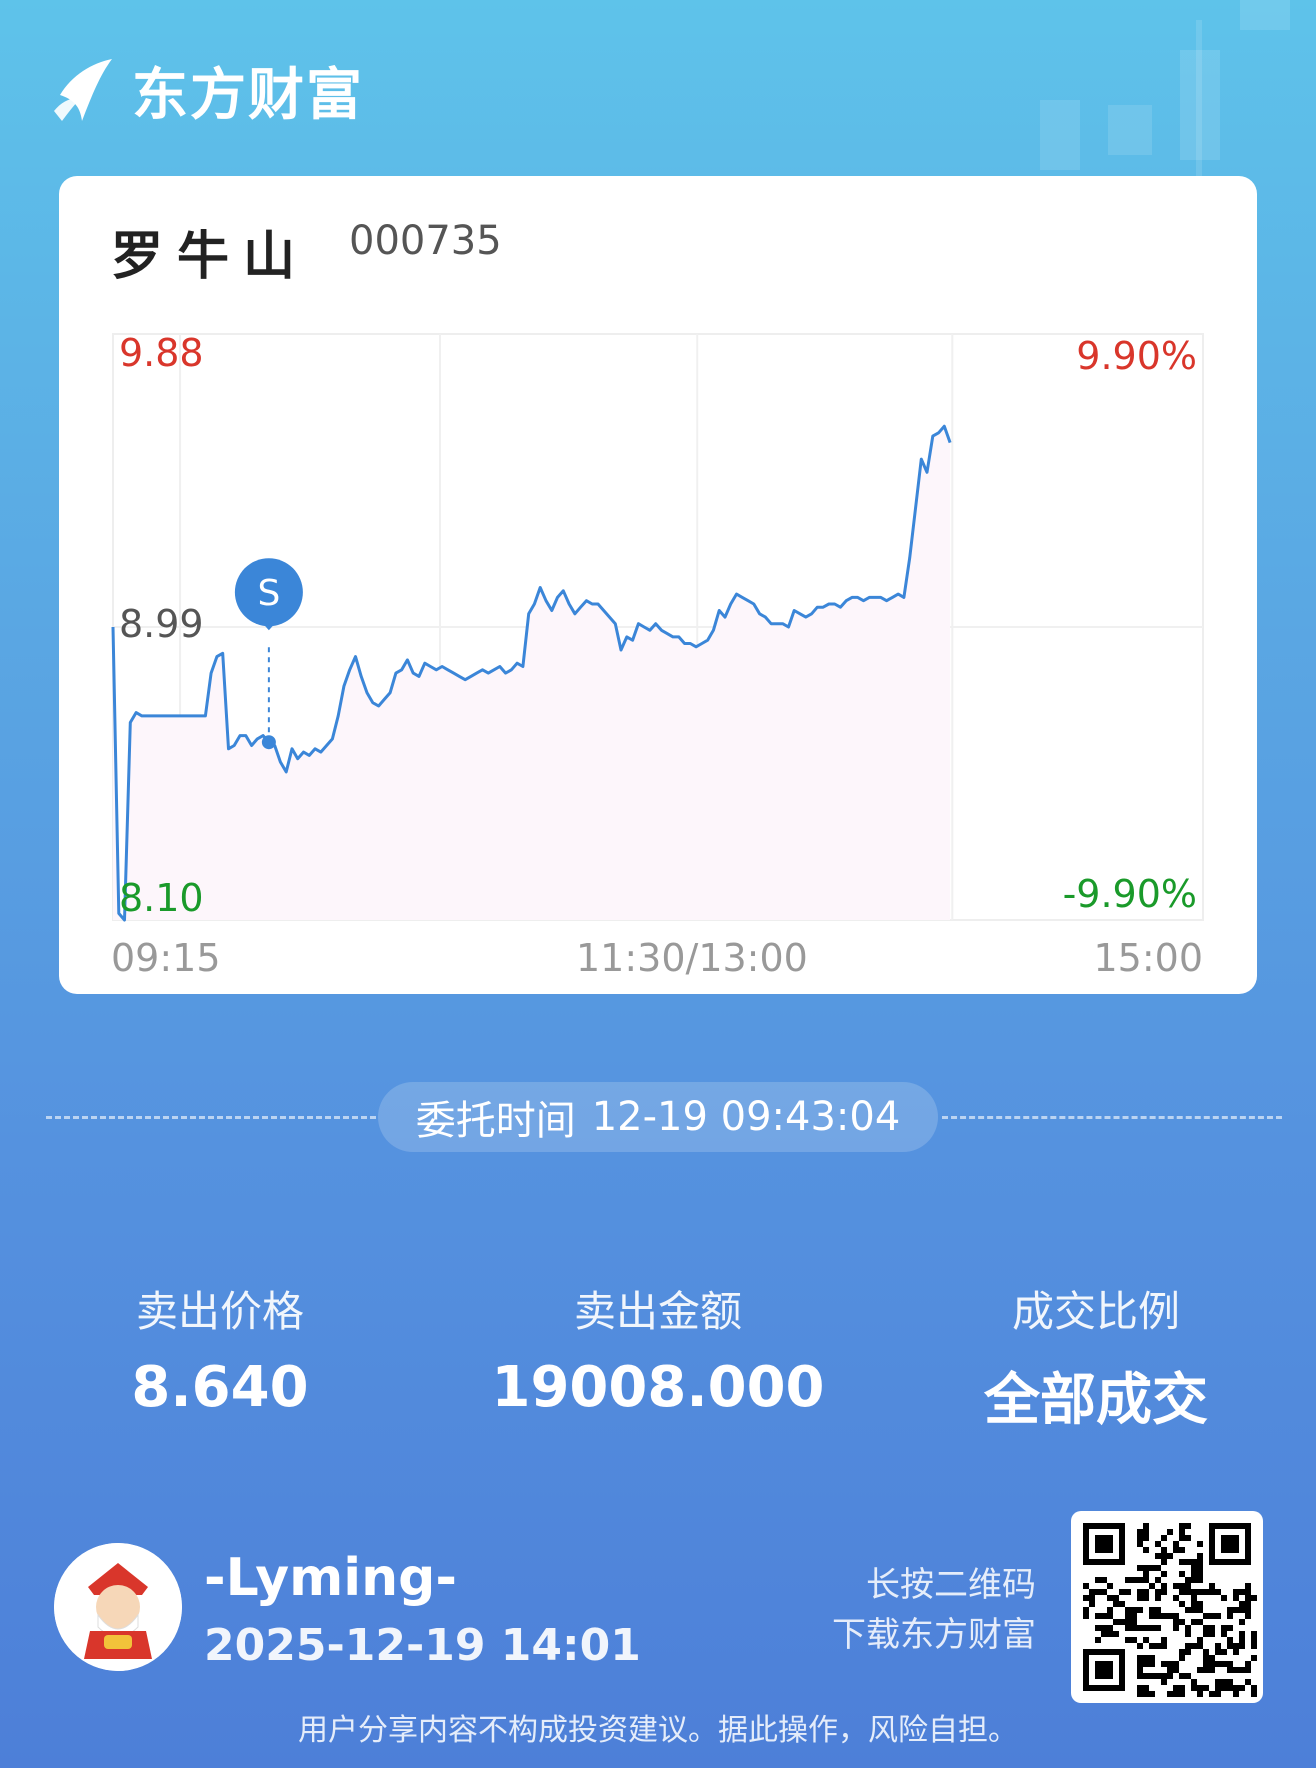 The height and width of the screenshot is (1768, 1316). Describe the element at coordinates (118, 1607) in the screenshot. I see `avatar` at that location.